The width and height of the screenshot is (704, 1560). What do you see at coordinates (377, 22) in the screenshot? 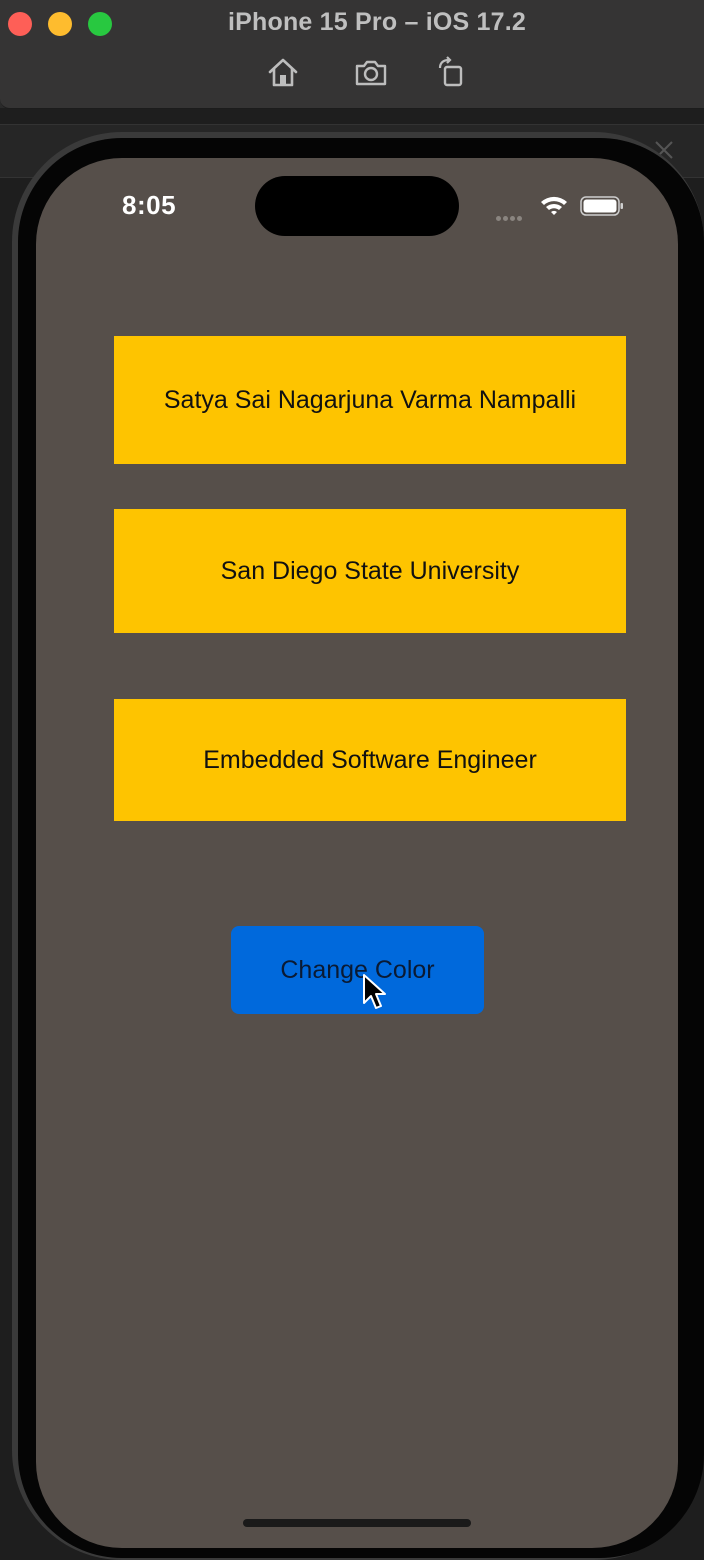
I see `window-title: iPhone 15 Pro – iOS 17.2` at bounding box center [377, 22].